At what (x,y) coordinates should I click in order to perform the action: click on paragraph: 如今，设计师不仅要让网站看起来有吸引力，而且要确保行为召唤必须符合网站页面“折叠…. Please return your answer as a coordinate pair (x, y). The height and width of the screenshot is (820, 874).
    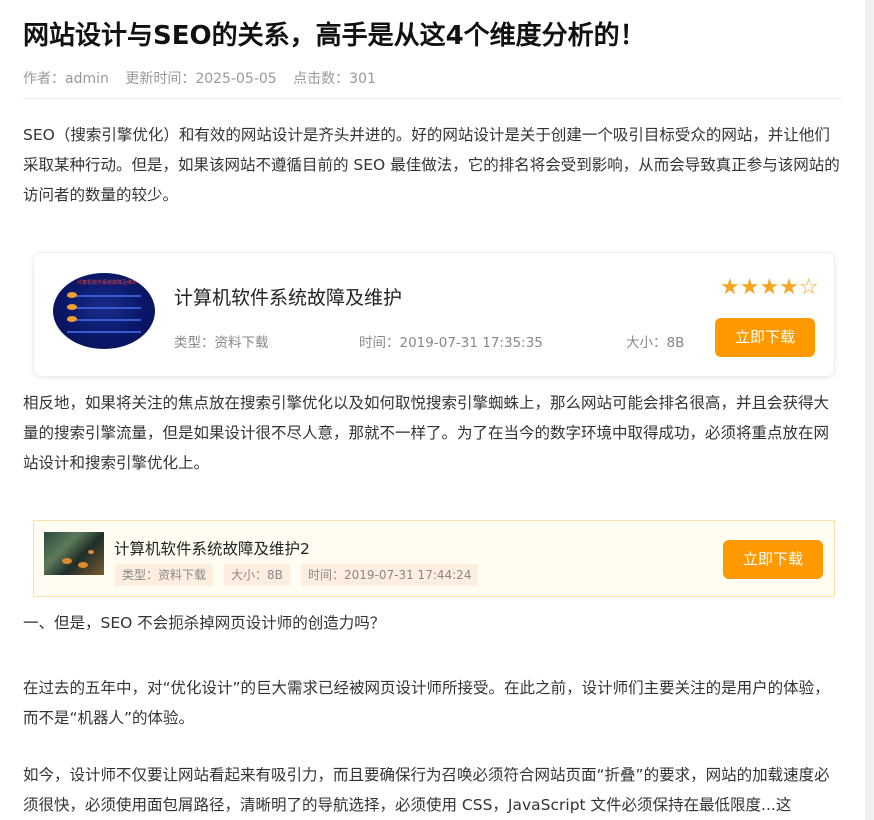
    Looking at the image, I should click on (426, 790).